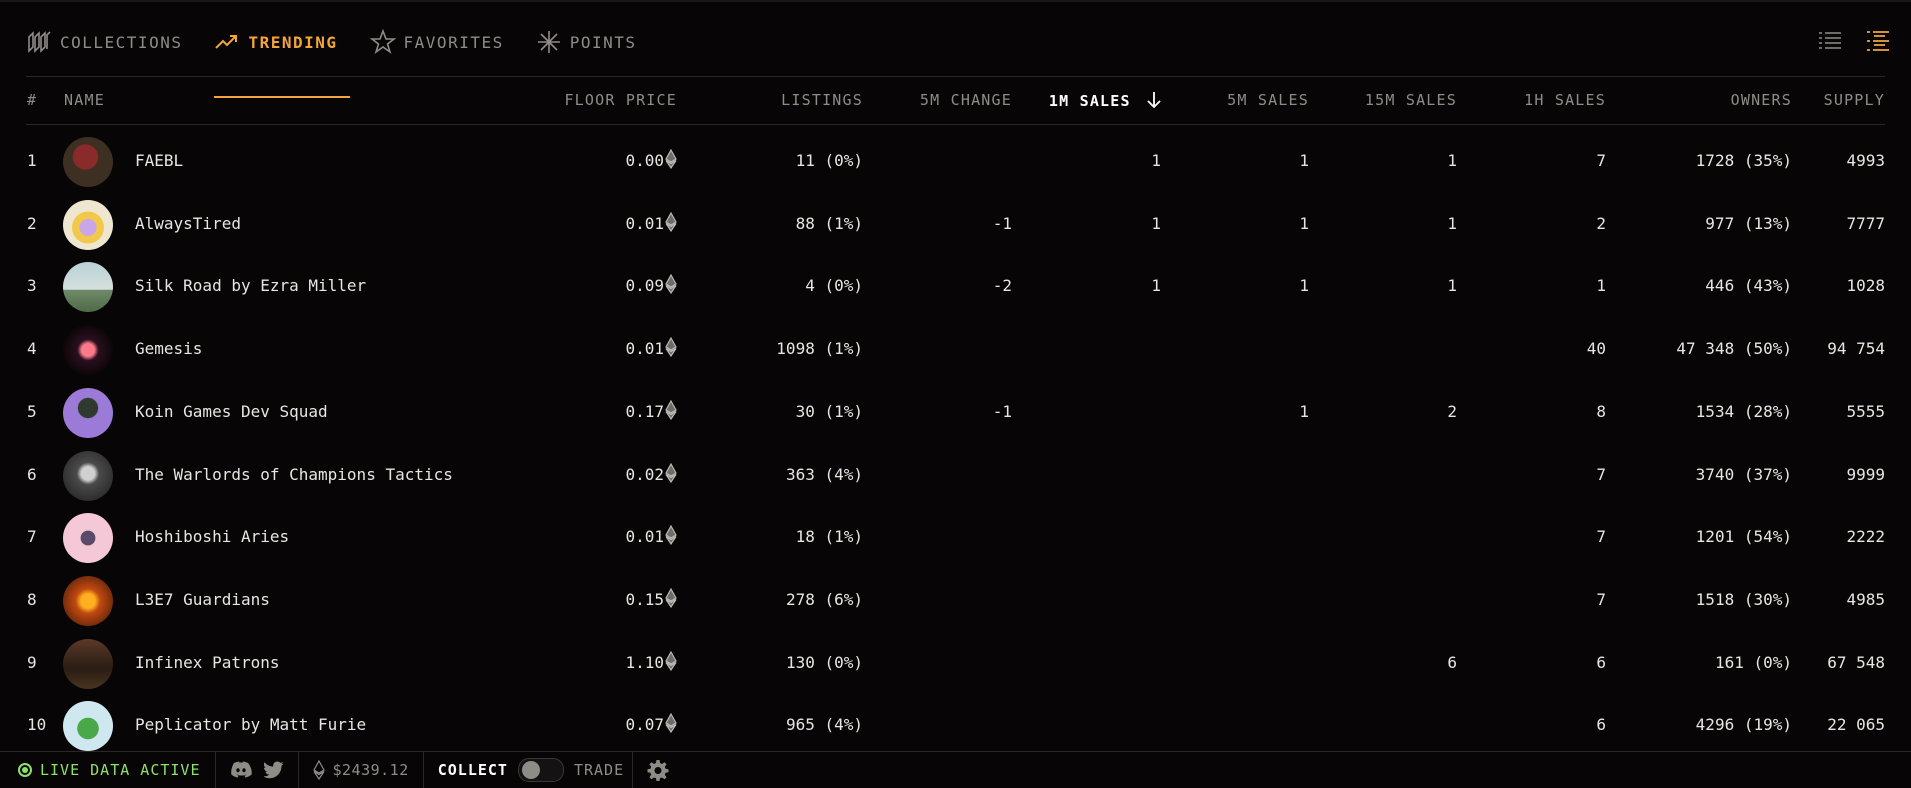 Image resolution: width=1911 pixels, height=788 pixels. Describe the element at coordinates (1743, 160) in the screenshot. I see `cell-owners: 1728 (35%)` at that location.